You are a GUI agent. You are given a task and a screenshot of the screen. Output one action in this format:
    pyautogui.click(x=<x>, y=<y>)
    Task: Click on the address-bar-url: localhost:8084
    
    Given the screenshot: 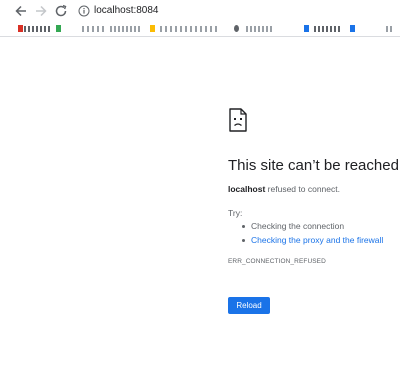 What is the action you would take?
    pyautogui.click(x=126, y=10)
    